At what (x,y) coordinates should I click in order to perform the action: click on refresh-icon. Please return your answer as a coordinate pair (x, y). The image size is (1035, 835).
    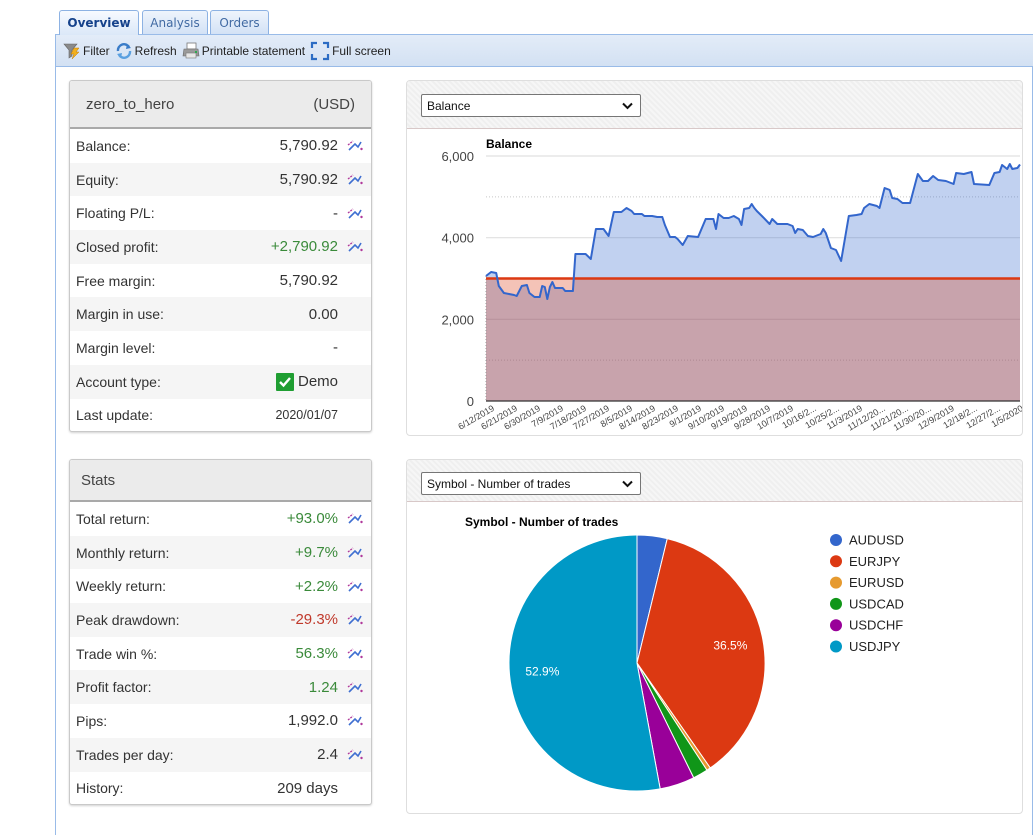
    Looking at the image, I should click on (123, 50).